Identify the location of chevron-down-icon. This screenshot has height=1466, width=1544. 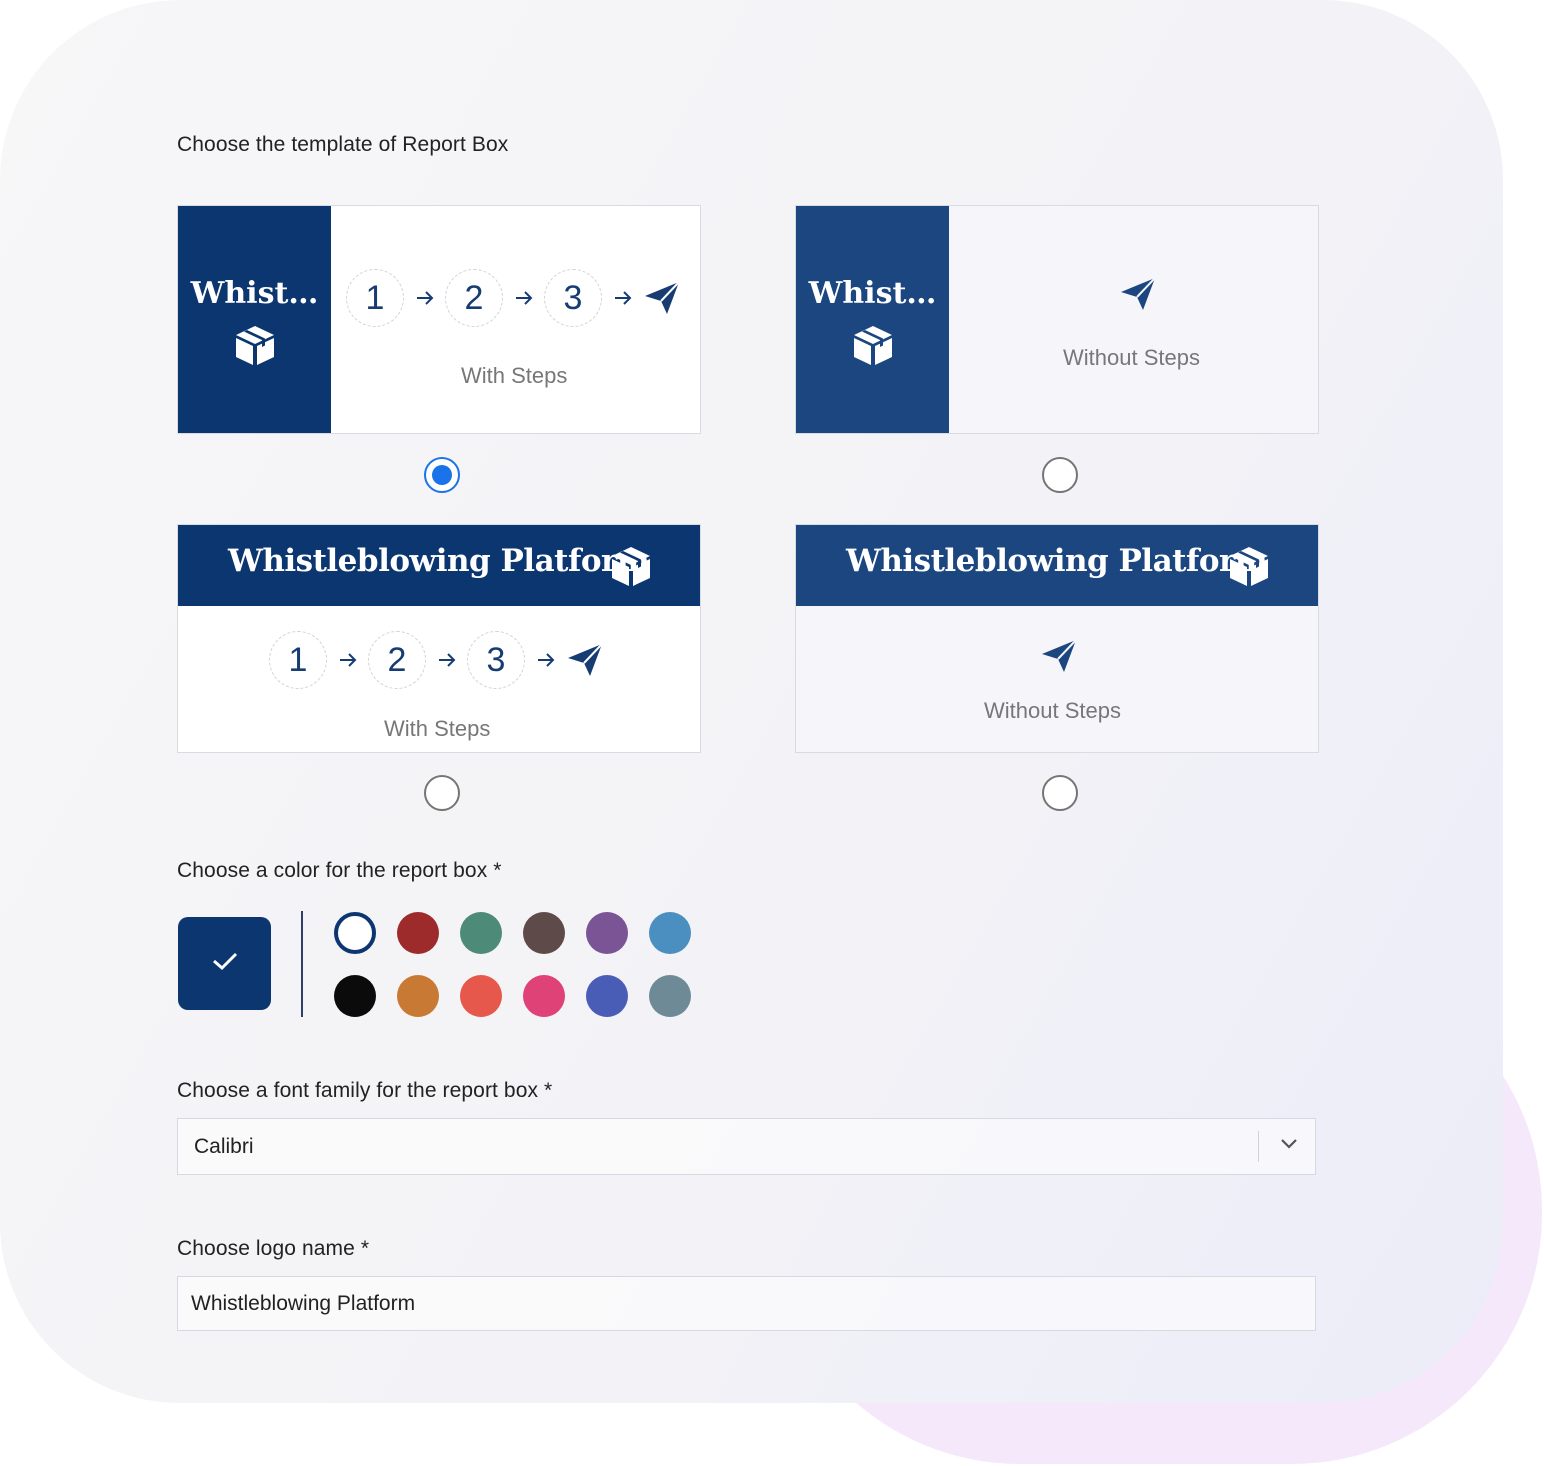
(1289, 1146).